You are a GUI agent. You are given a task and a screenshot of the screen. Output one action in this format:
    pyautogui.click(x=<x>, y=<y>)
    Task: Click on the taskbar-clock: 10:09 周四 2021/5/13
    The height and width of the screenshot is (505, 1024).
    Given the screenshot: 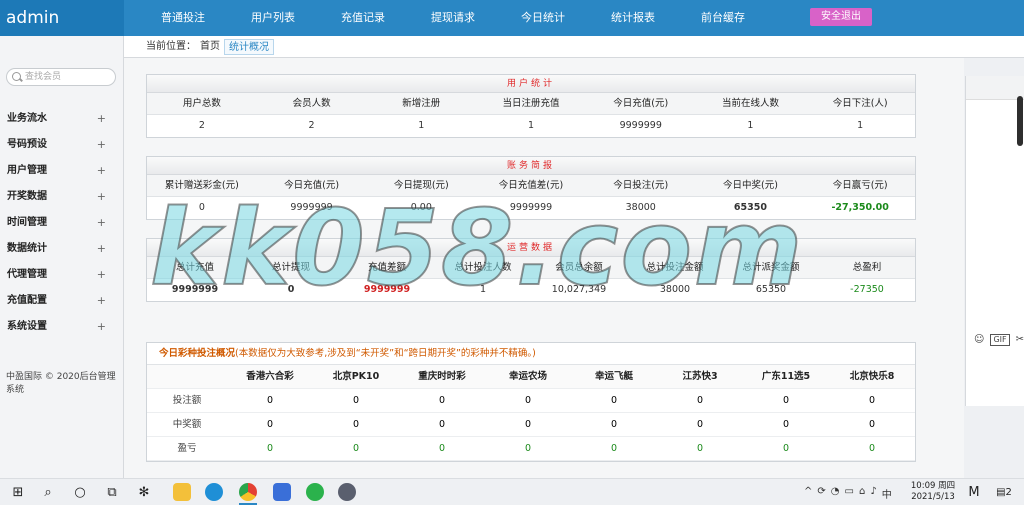 What is the action you would take?
    pyautogui.click(x=933, y=492)
    